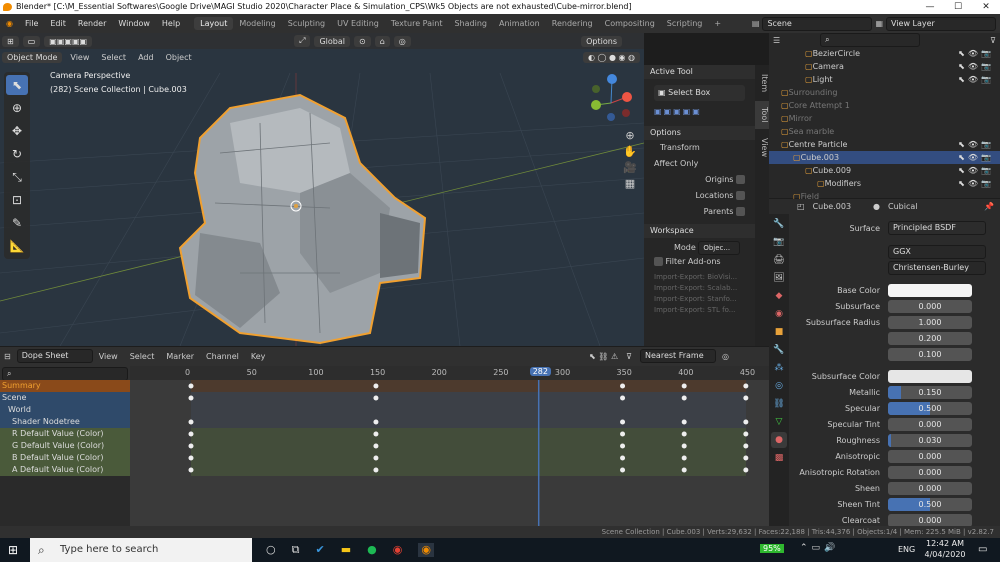 The height and width of the screenshot is (562, 1000). What do you see at coordinates (982, 549) in the screenshot?
I see `notification-icon: ▭` at bounding box center [982, 549].